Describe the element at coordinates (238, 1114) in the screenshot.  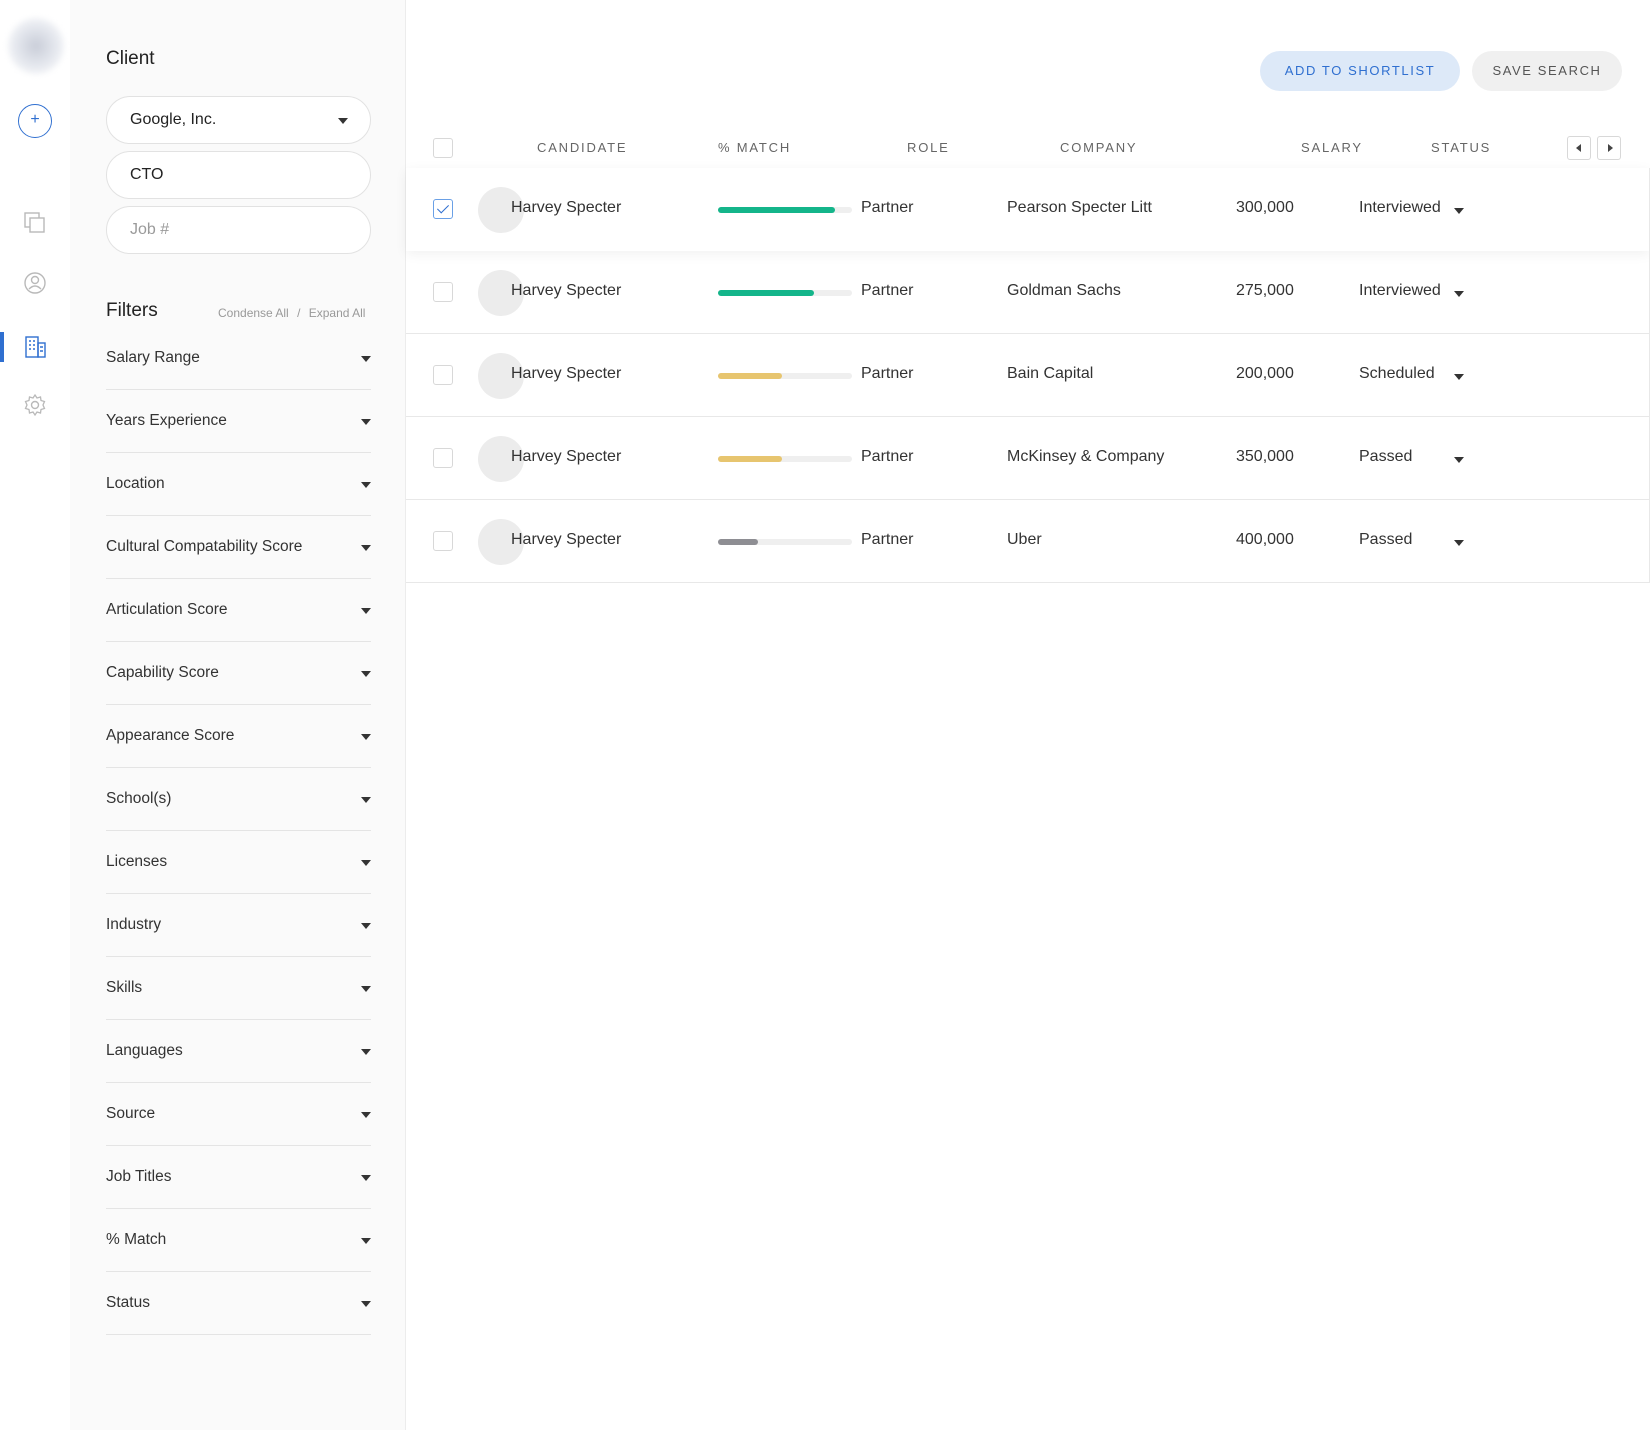
I see `filter-item: Source` at that location.